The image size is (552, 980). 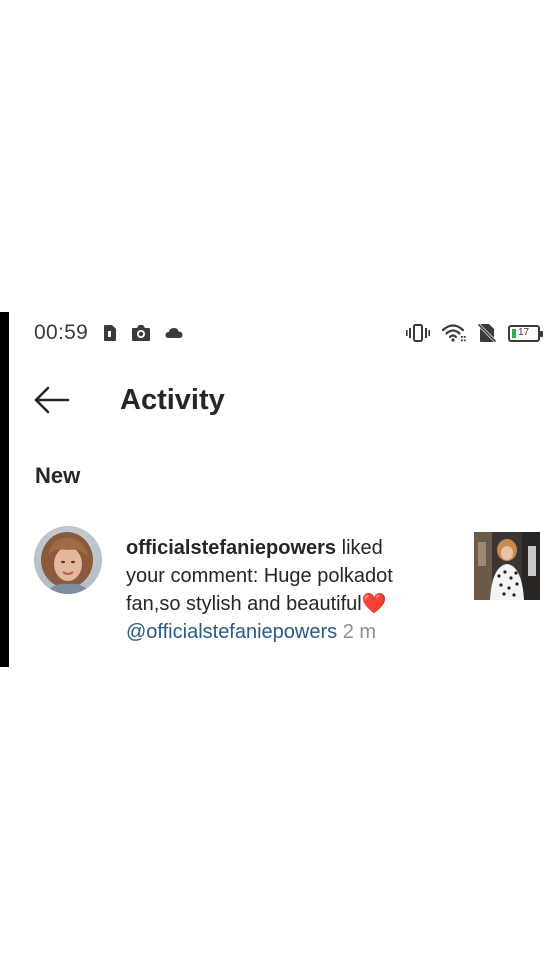 What do you see at coordinates (507, 566) in the screenshot?
I see `post-thumbnail` at bounding box center [507, 566].